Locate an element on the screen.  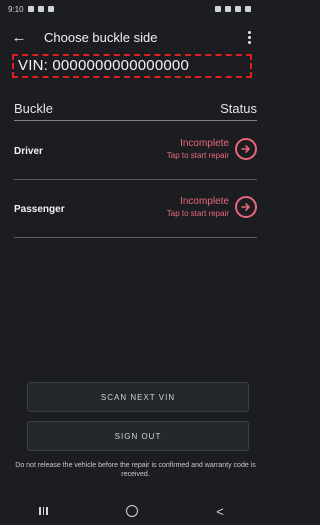
back-nav-icon: < is located at coordinates (220, 511).